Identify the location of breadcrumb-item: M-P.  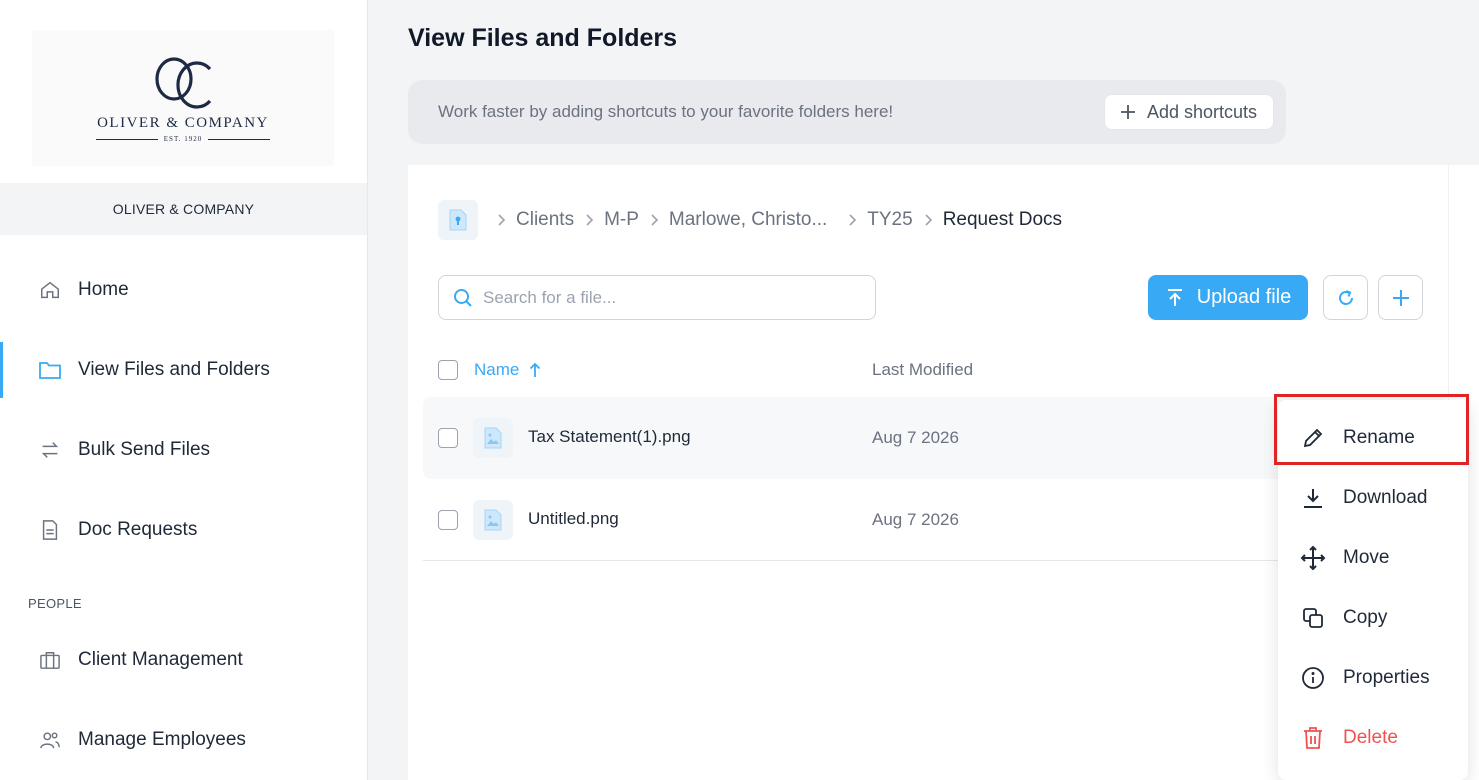
(621, 220).